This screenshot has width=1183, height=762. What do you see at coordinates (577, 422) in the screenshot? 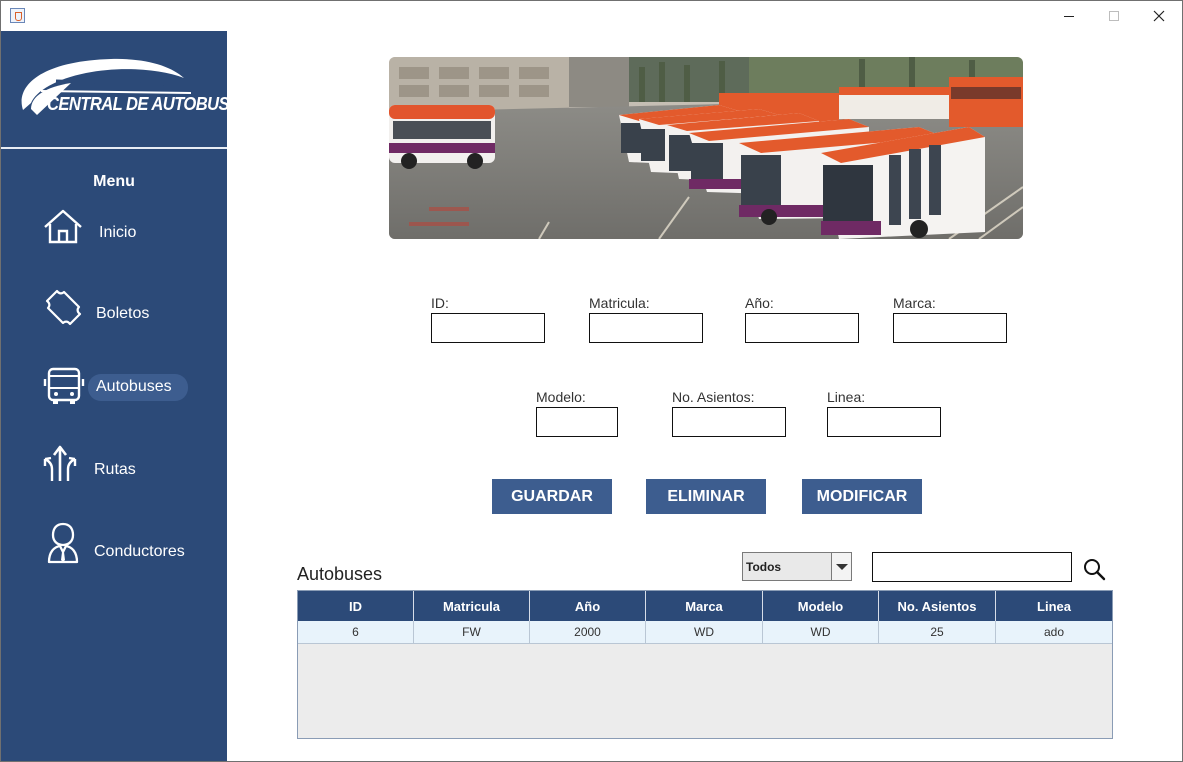
I see `modelo-field` at bounding box center [577, 422].